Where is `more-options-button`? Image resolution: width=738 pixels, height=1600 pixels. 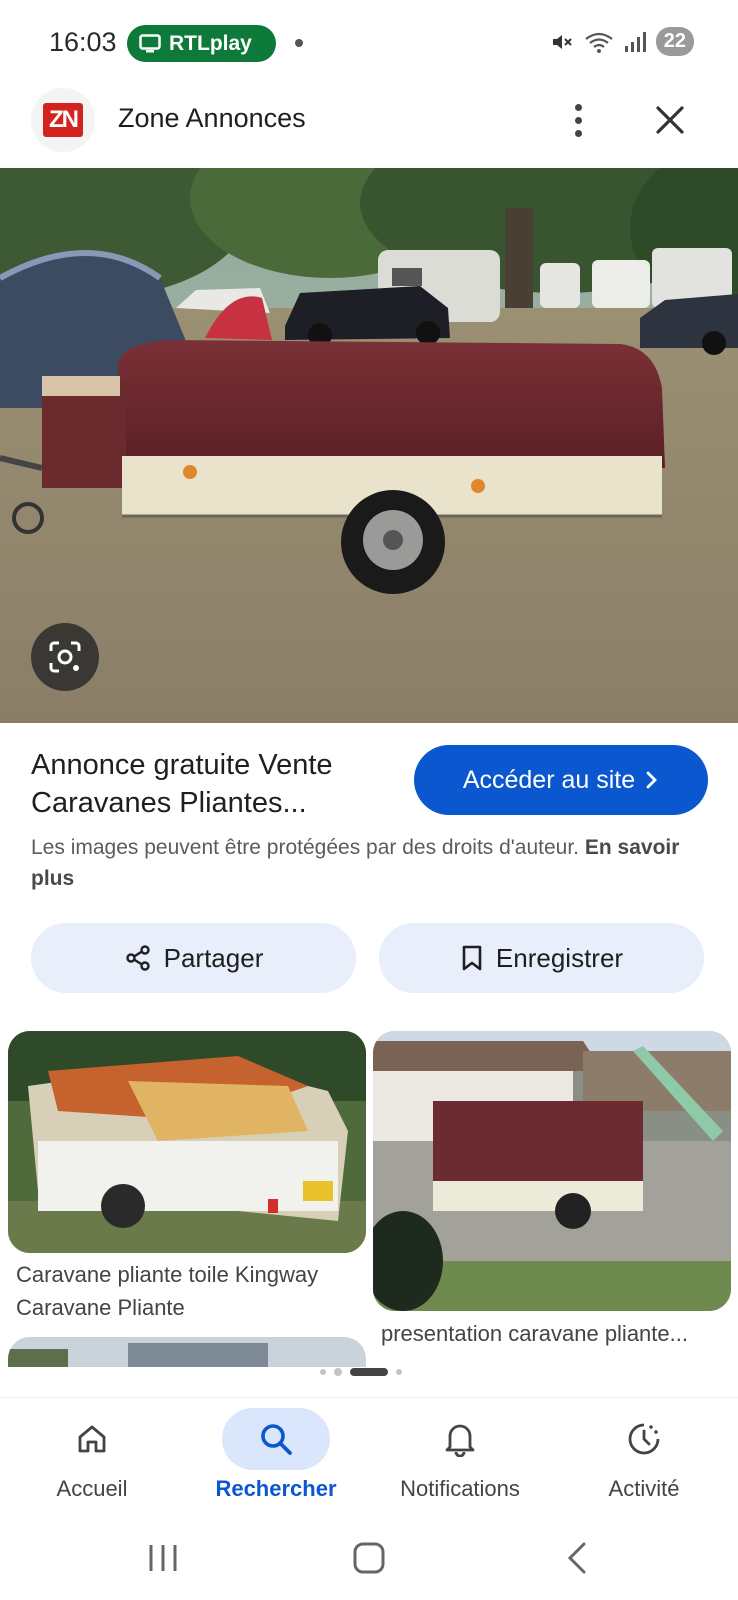
more-options-button is located at coordinates (578, 120).